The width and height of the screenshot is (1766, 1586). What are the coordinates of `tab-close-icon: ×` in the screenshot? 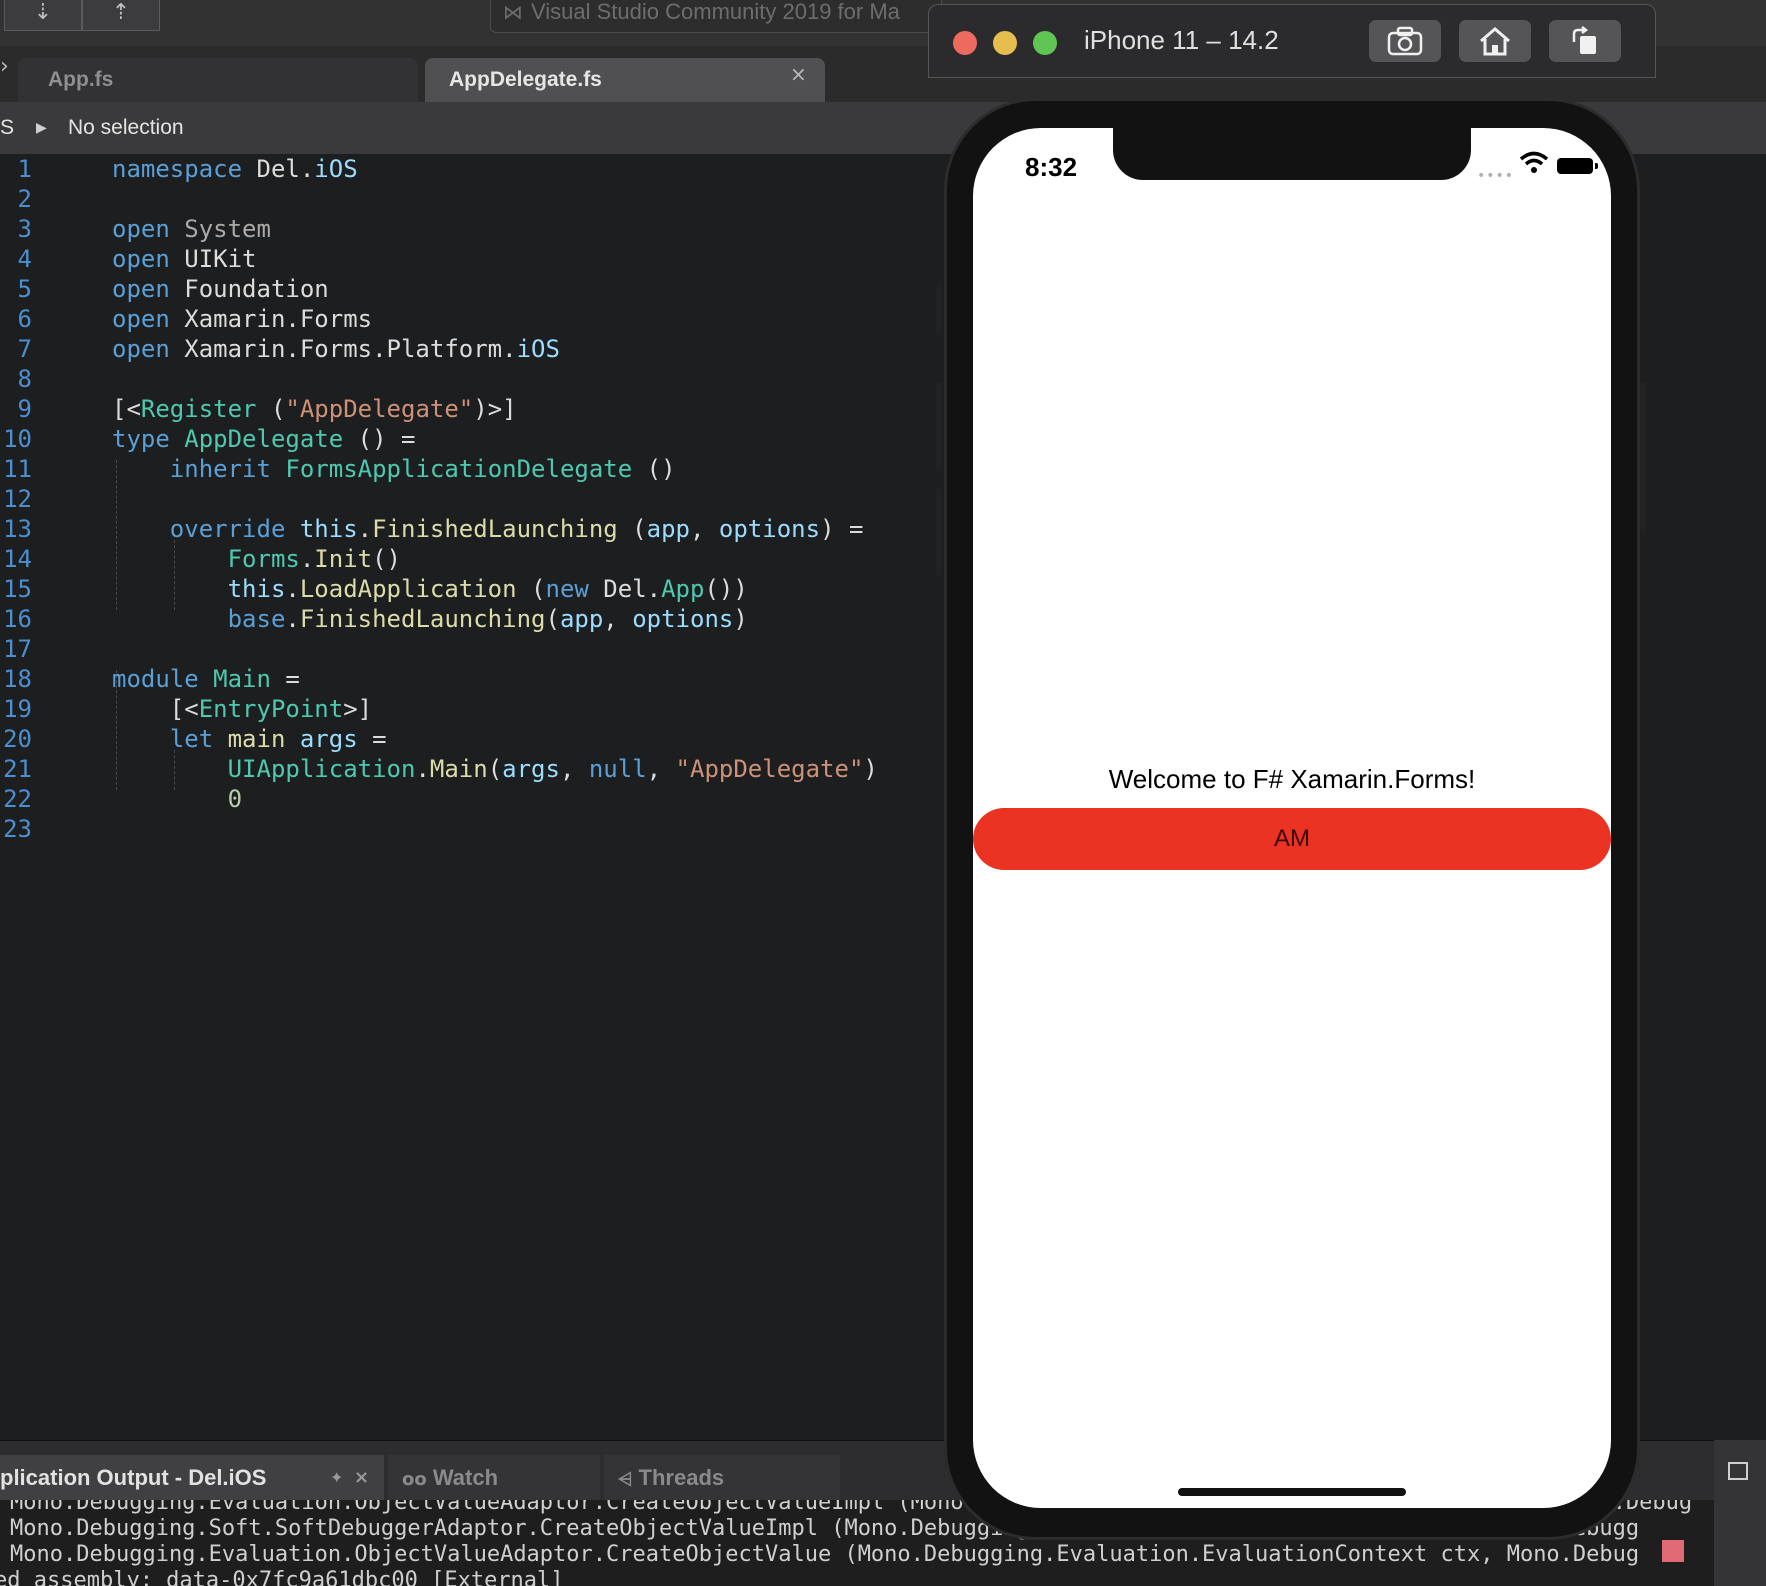 It's located at (798, 74).